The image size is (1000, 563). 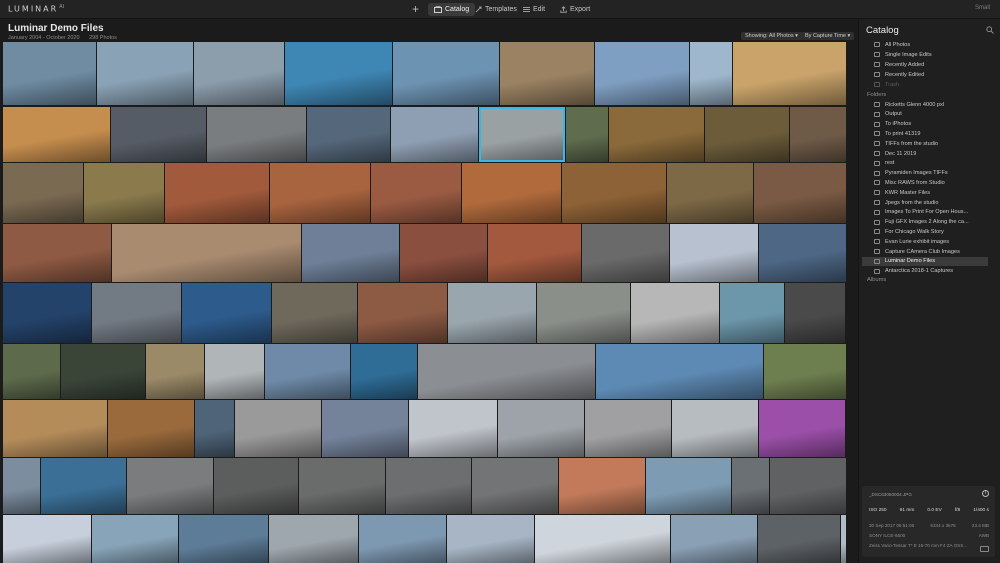 I want to click on catalog-shortcut: All Photos, so click(x=925, y=44).